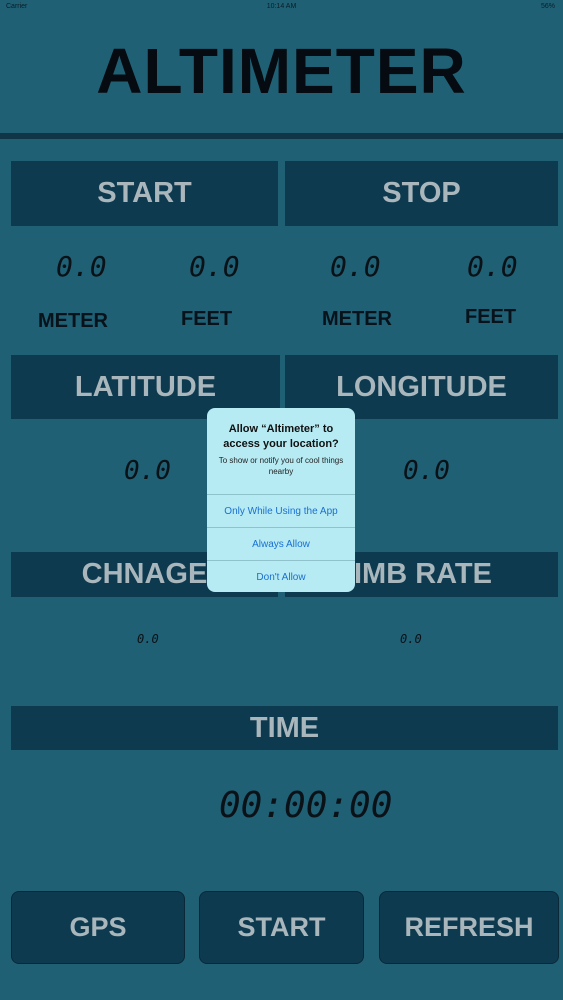  What do you see at coordinates (214, 266) in the screenshot?
I see `start-feet-value: 0.0` at bounding box center [214, 266].